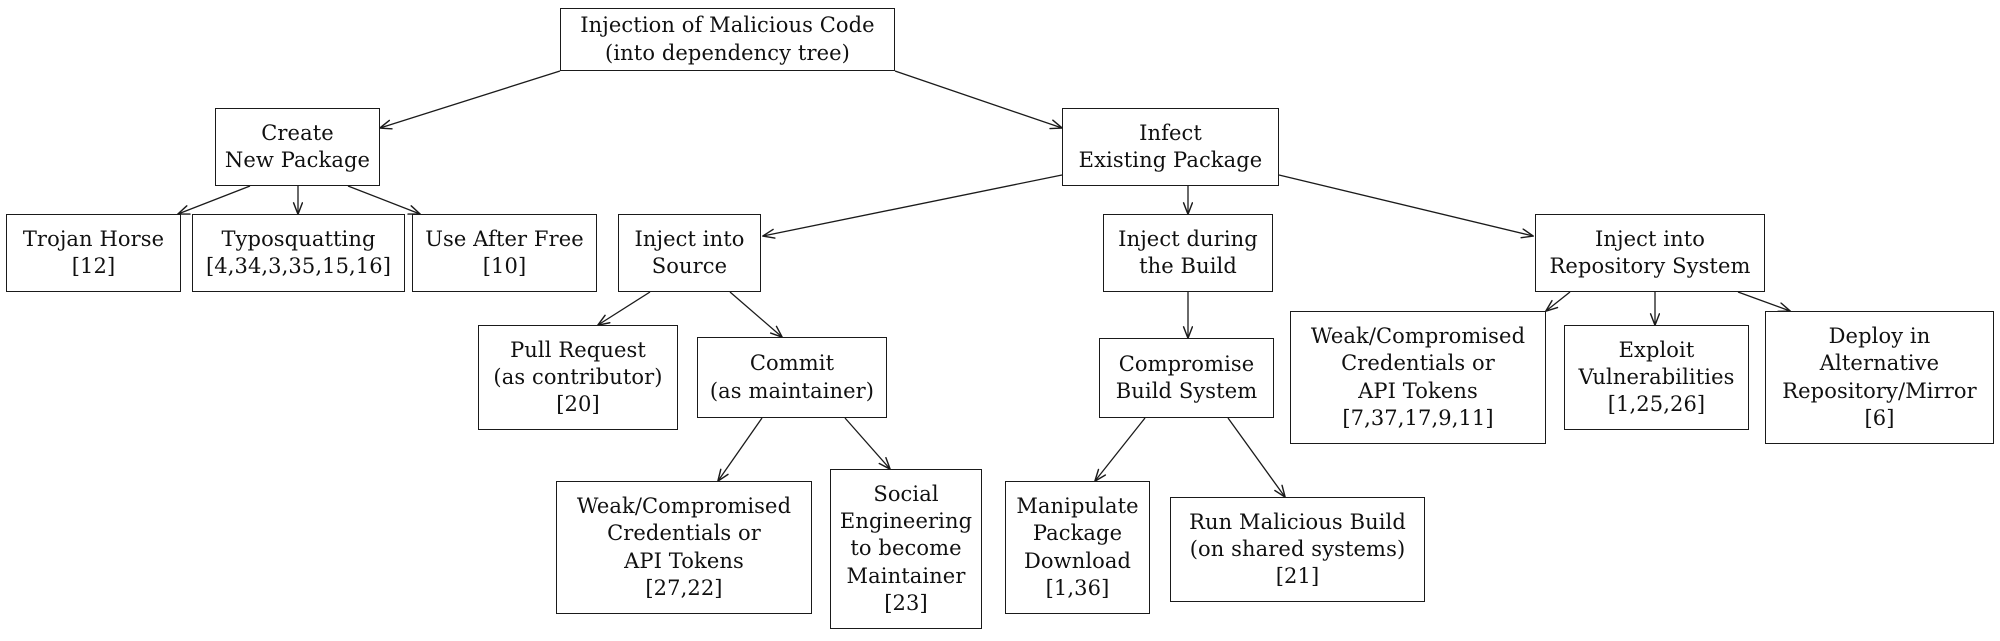 The width and height of the screenshot is (2000, 641). I want to click on edge-commit-to-social-engineering, so click(867, 443).